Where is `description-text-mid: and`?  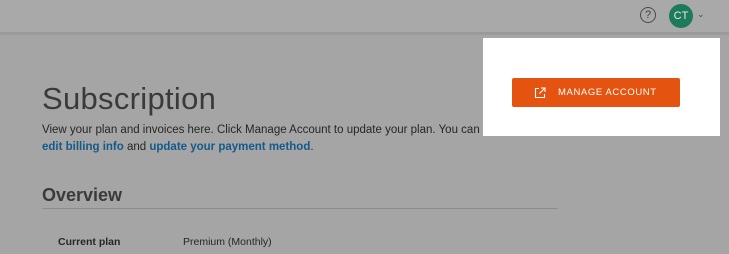
description-text-mid: and is located at coordinates (136, 147).